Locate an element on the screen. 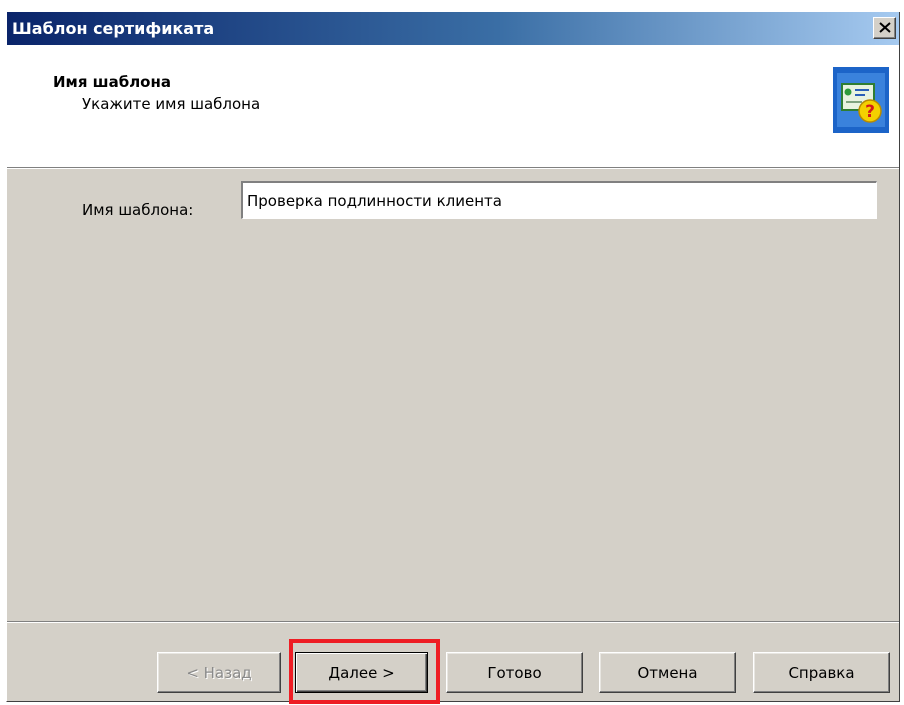  next-button: Далее > is located at coordinates (361, 672).